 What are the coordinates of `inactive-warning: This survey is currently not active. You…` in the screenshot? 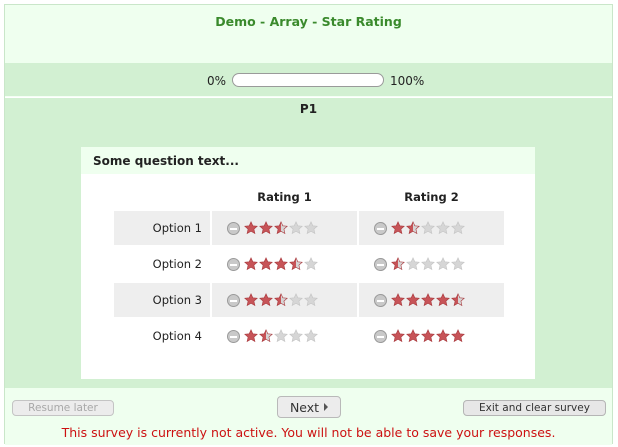 It's located at (308, 432).